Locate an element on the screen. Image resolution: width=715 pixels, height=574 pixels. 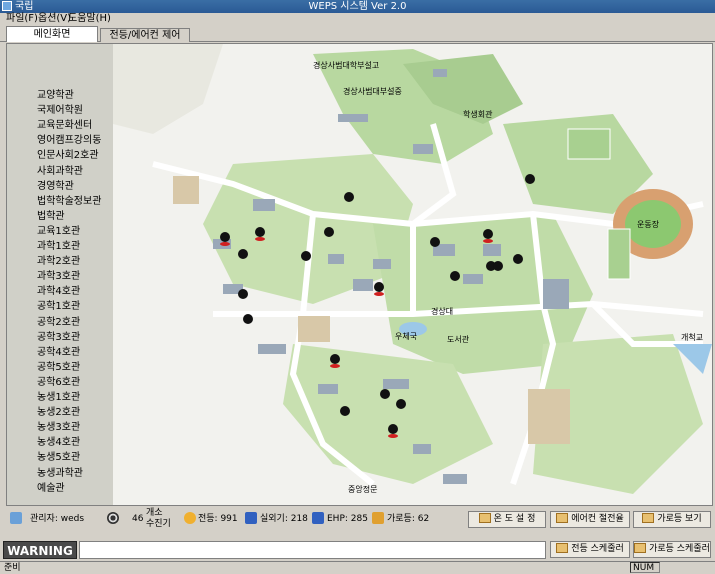
streetlight-view-icon is located at coordinates (648, 518).